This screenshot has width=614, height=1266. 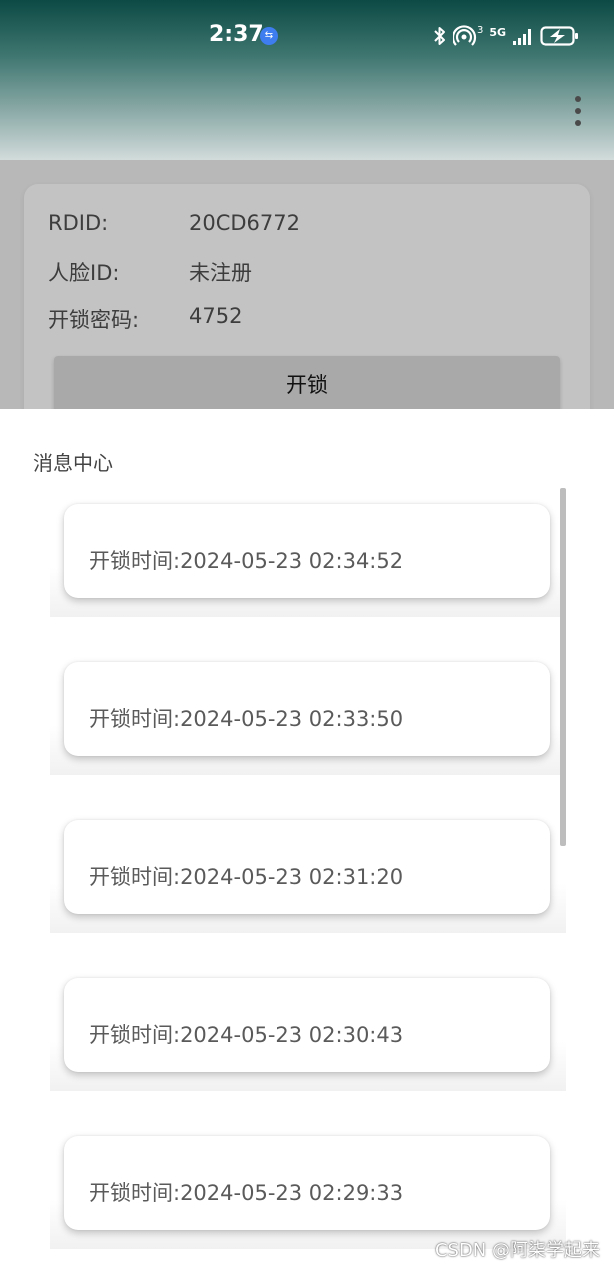 I want to click on password-label: 开锁密码:, so click(x=94, y=320).